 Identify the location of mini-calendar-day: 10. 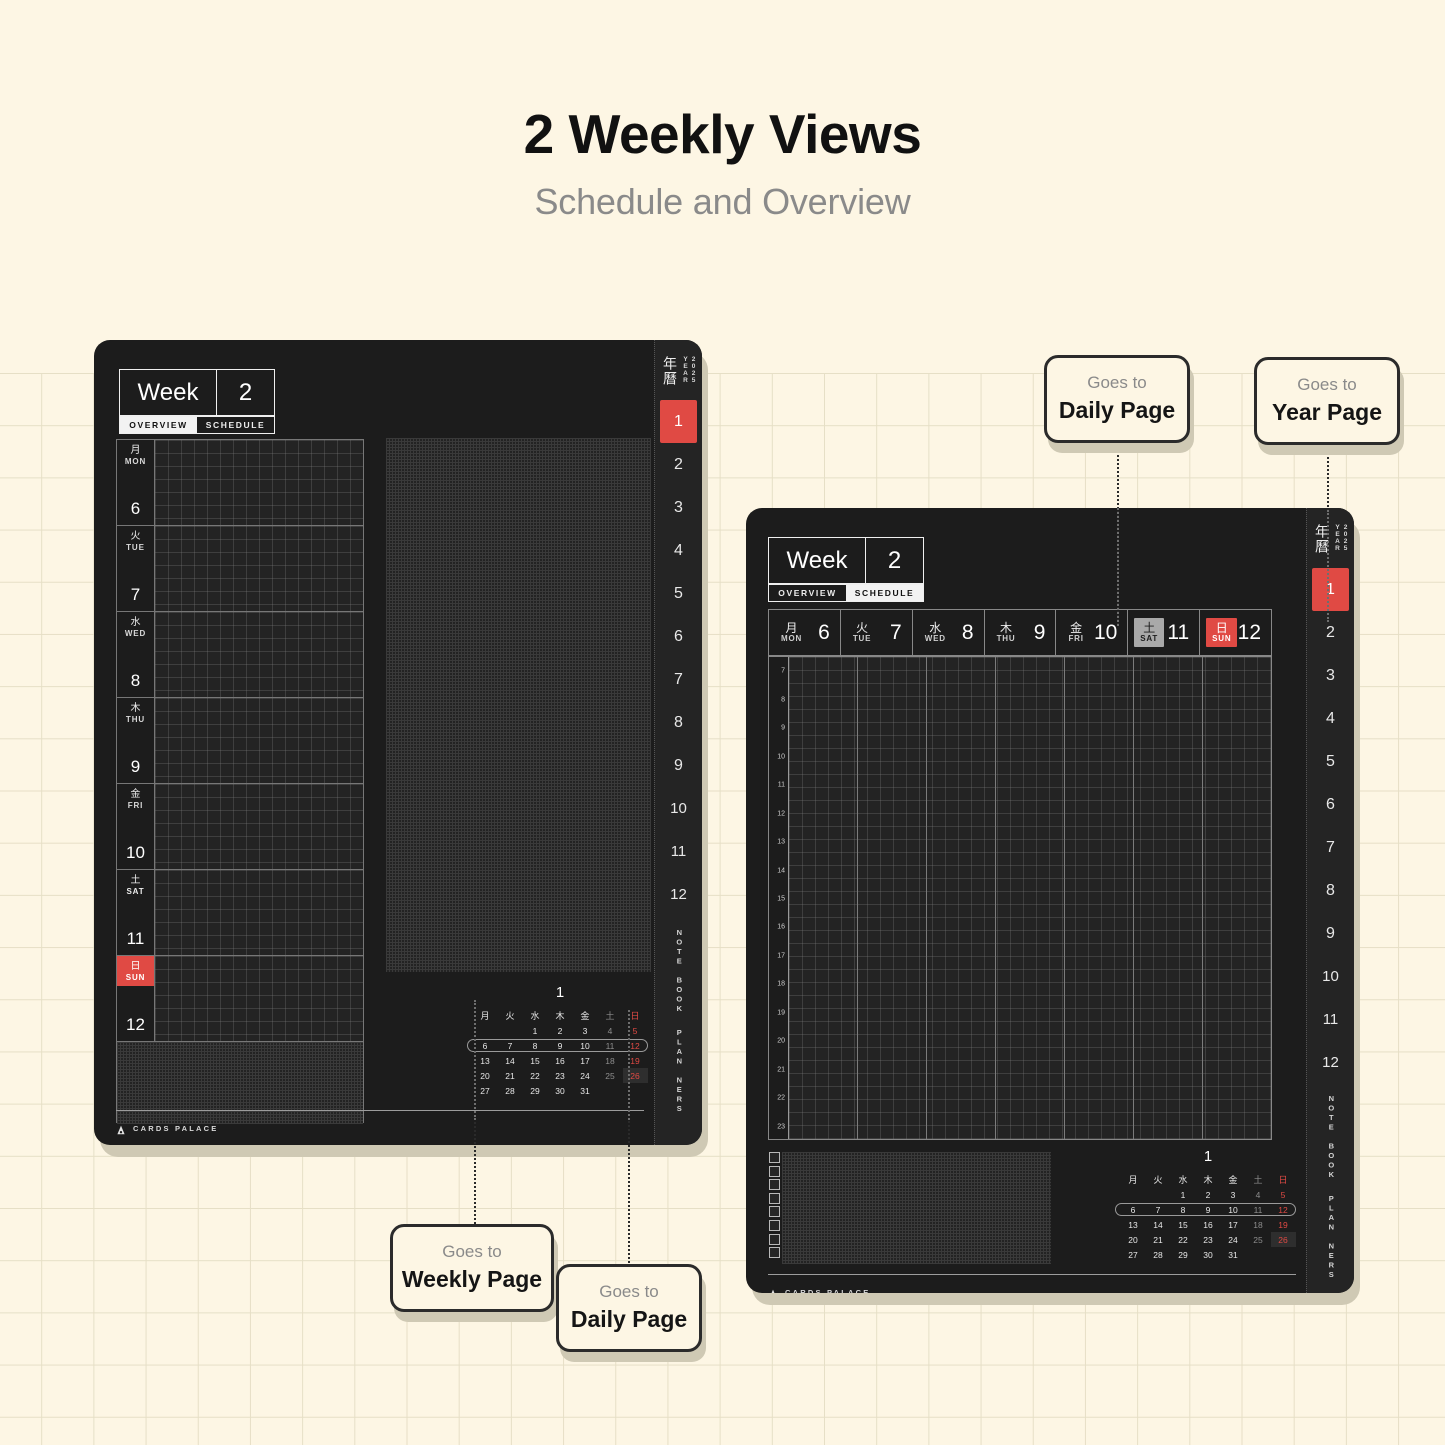
(585, 1045).